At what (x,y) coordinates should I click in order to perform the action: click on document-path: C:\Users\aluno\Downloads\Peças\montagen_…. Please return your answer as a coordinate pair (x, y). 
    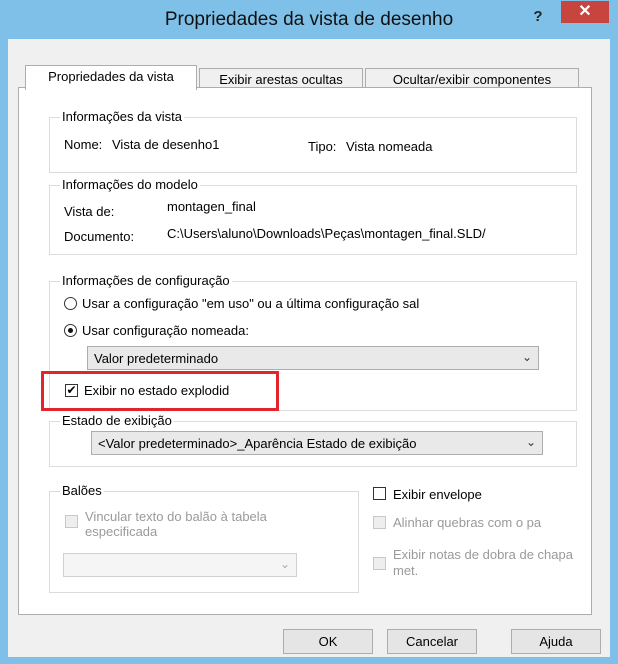
    Looking at the image, I should click on (326, 233).